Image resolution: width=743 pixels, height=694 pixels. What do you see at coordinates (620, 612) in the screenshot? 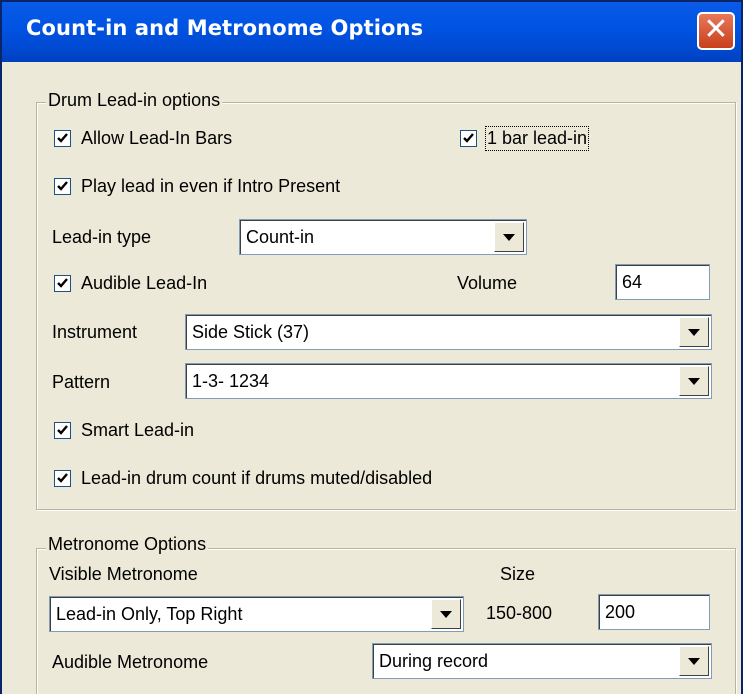
I see `size-value: 200` at bounding box center [620, 612].